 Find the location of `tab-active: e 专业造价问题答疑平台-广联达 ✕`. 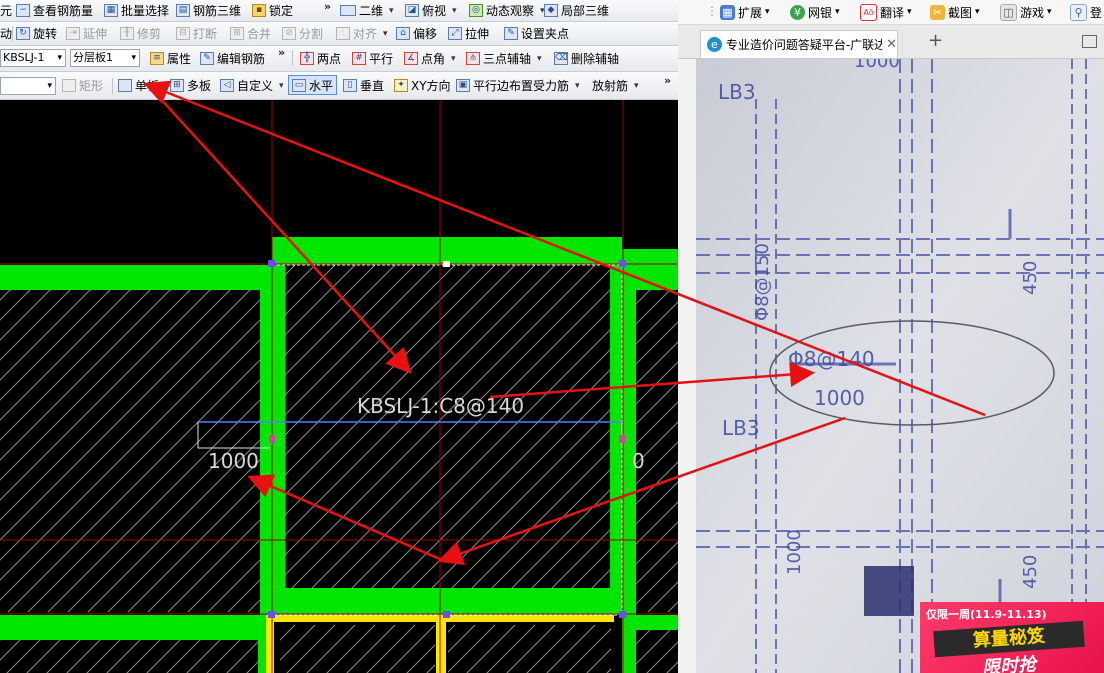

tab-active: e 专业造价问题答疑平台-广联达 ✕ is located at coordinates (799, 44).